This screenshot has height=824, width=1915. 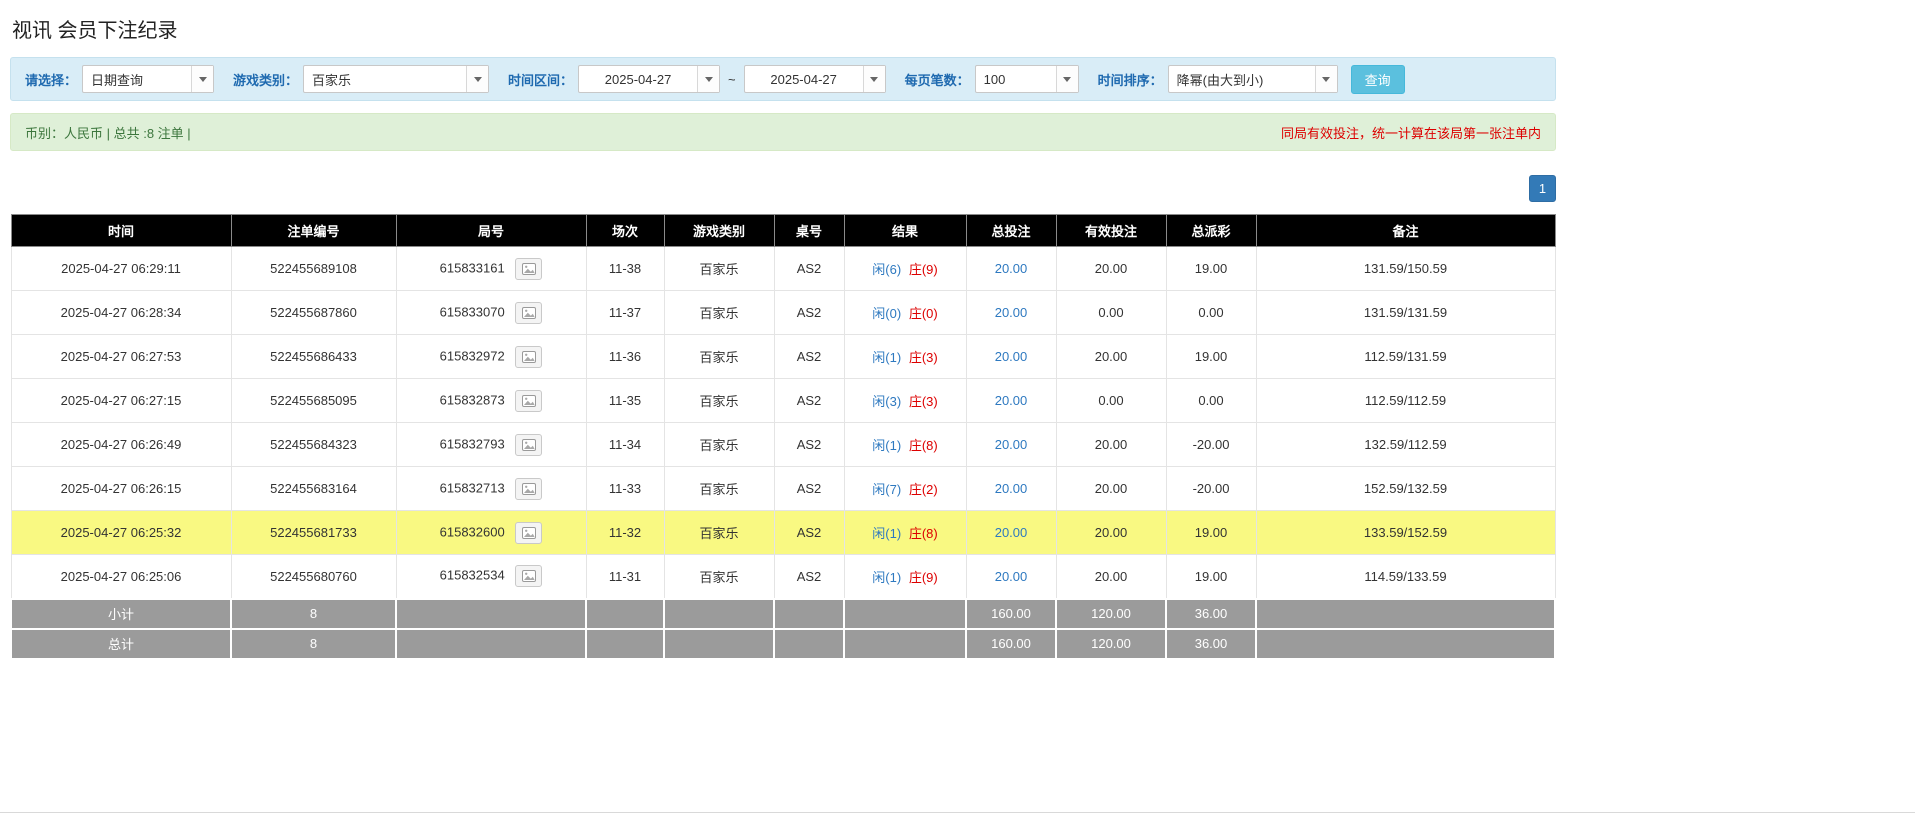 What do you see at coordinates (121, 488) in the screenshot?
I see `cell-time: 2025-04-27 06:26:15` at bounding box center [121, 488].